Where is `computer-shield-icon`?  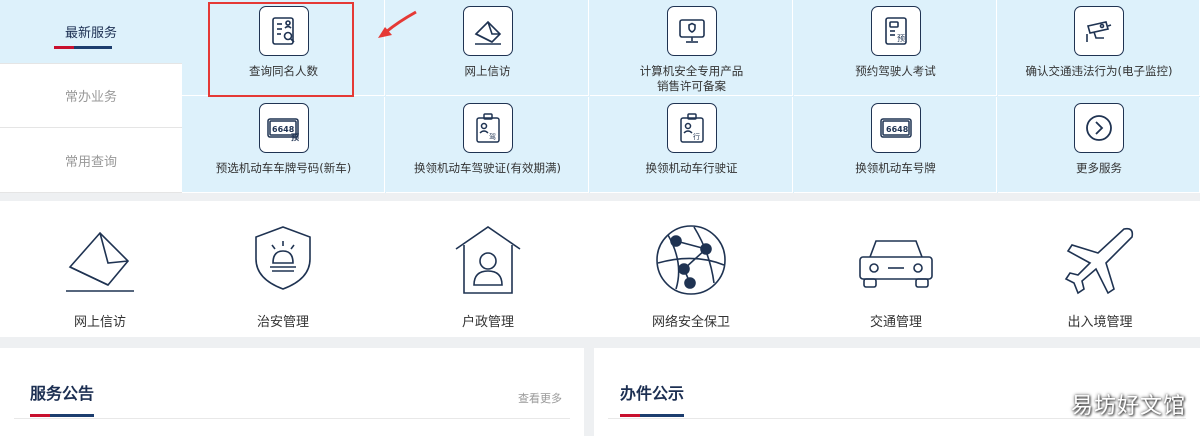 computer-shield-icon is located at coordinates (692, 31).